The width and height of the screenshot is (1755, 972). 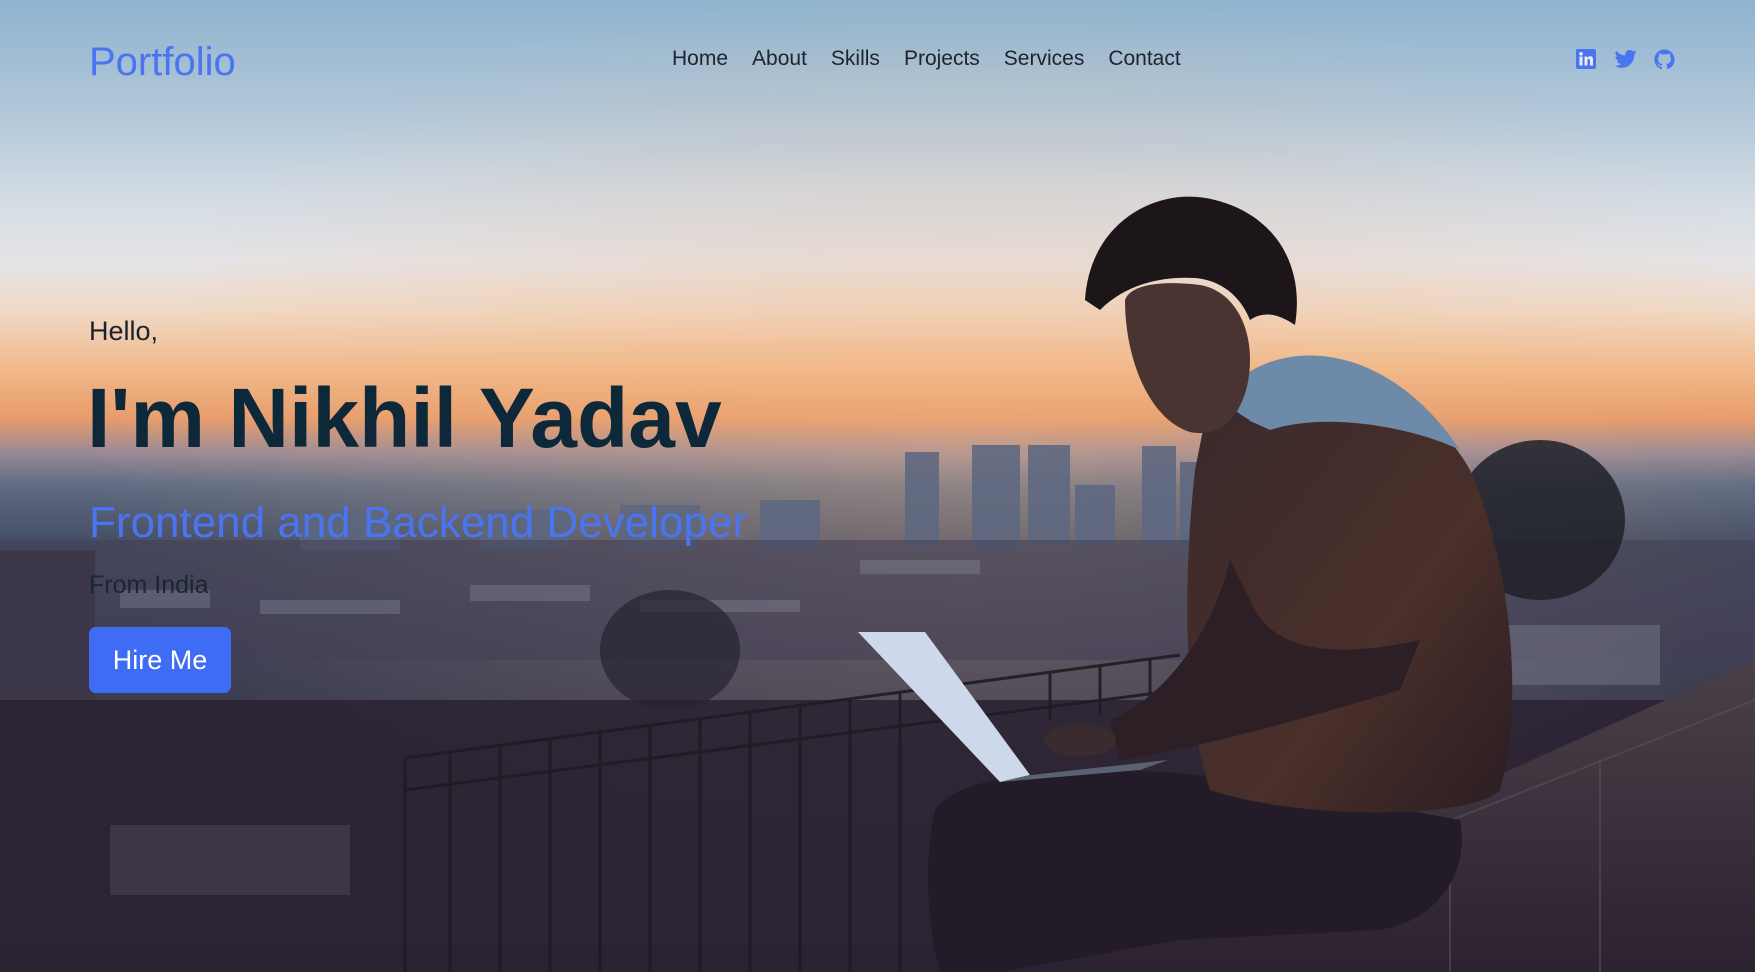 What do you see at coordinates (1664, 59) in the screenshot?
I see `github-icon` at bounding box center [1664, 59].